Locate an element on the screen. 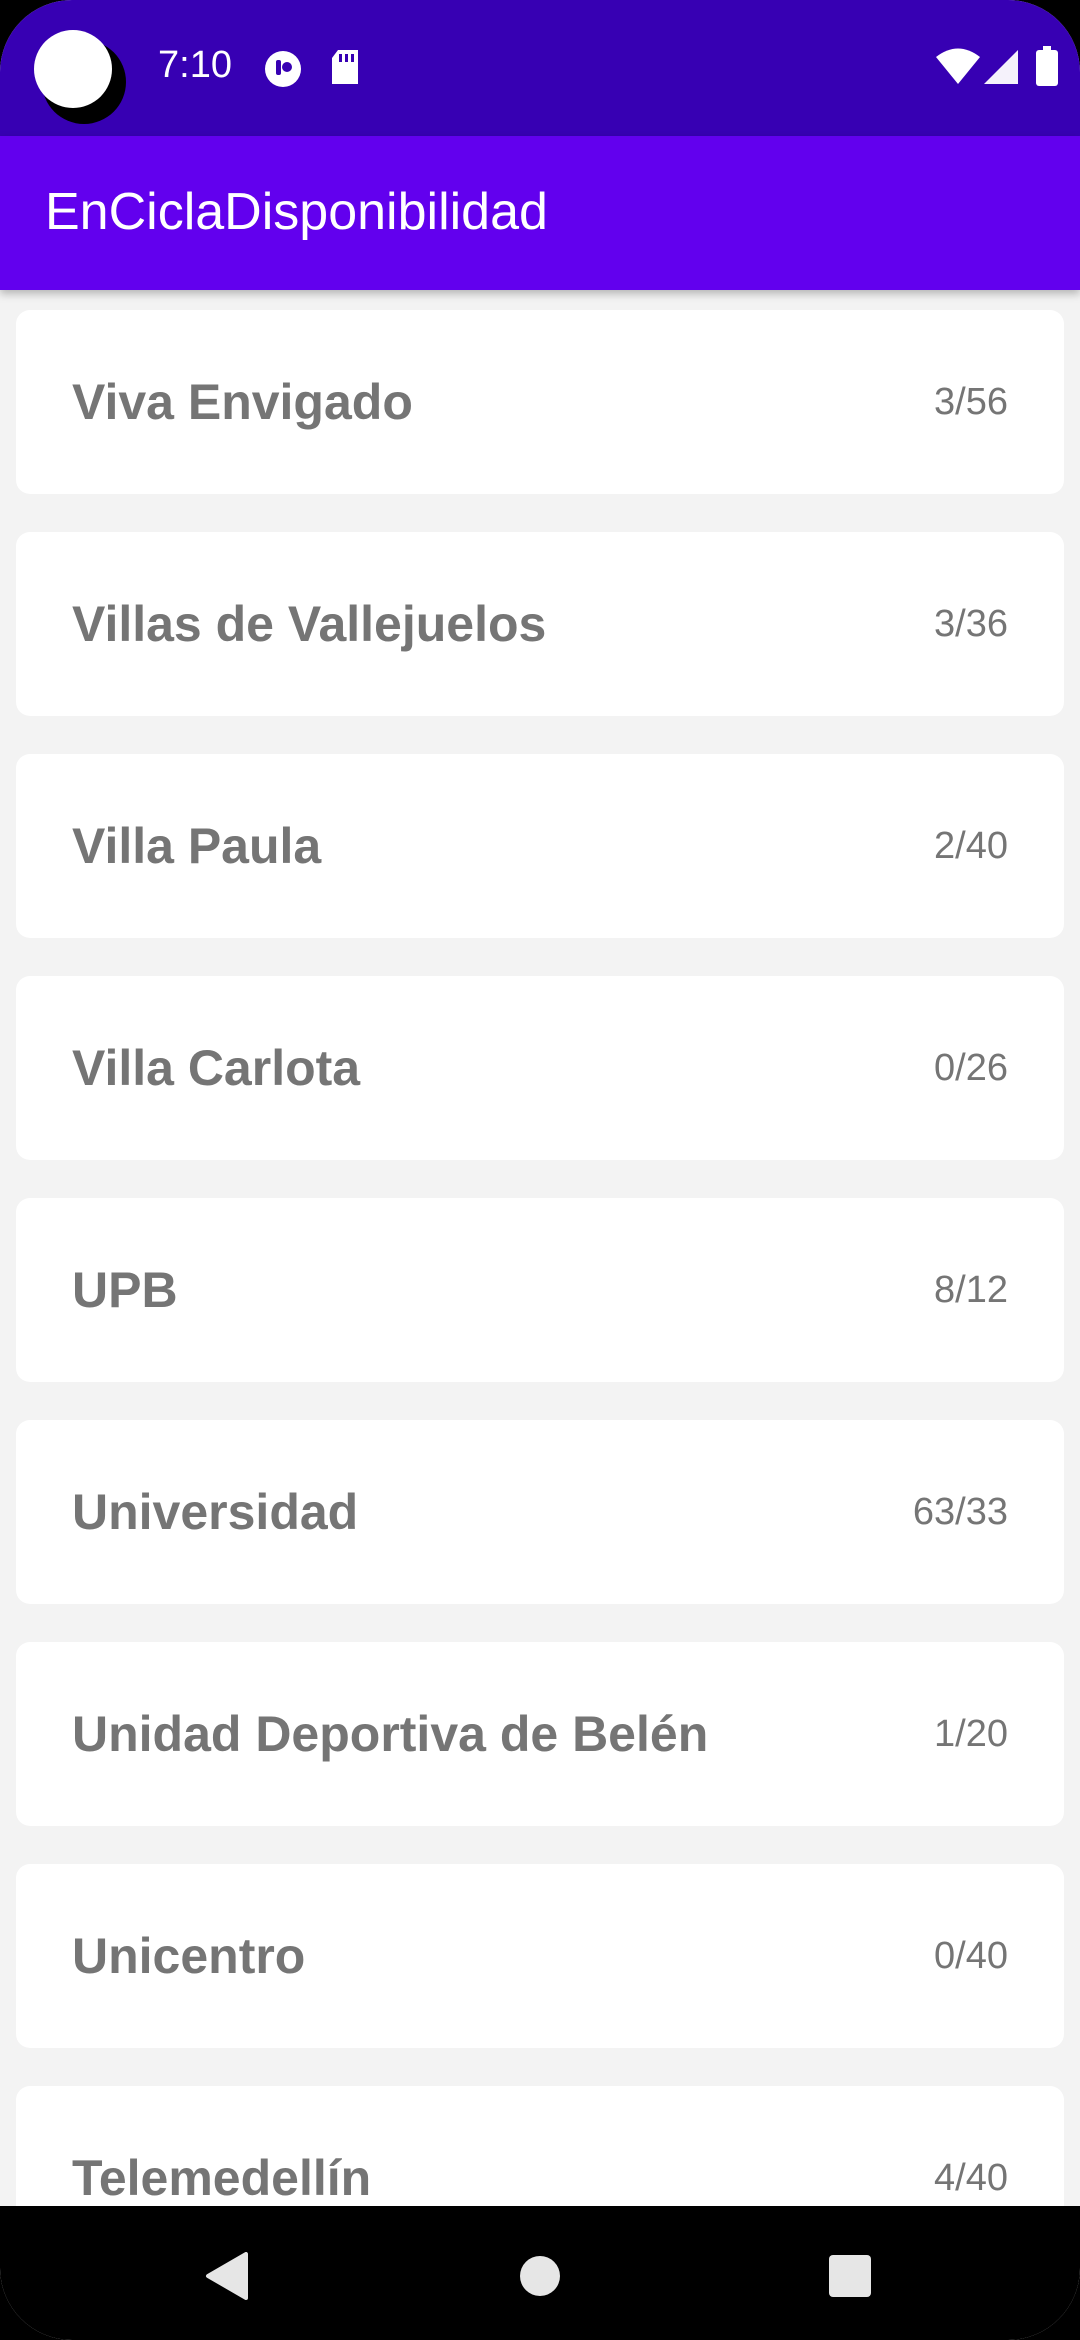 The image size is (1080, 2340). sd-card-icon is located at coordinates (345, 70).